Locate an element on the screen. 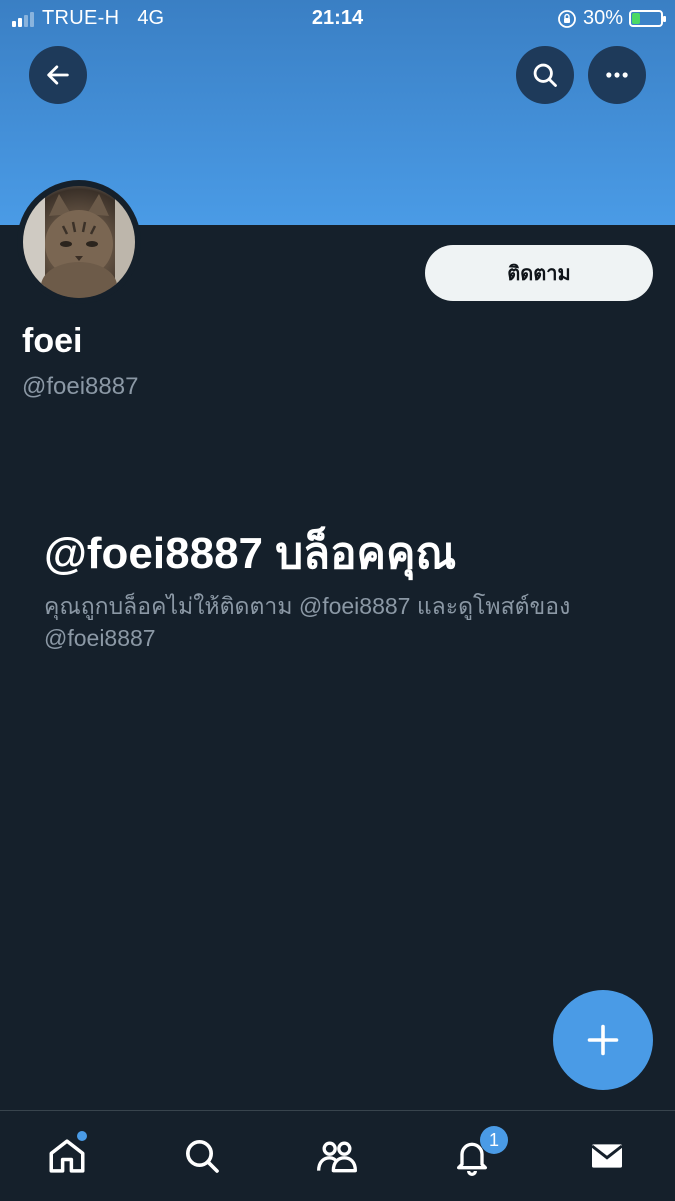  mail-icon is located at coordinates (607, 1156).